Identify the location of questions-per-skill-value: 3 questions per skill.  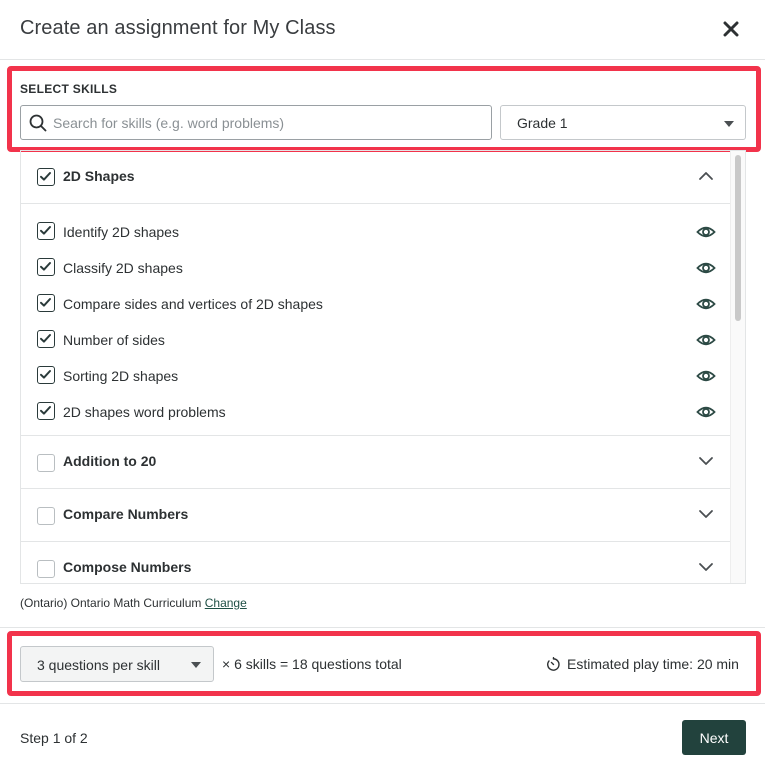
(98, 665).